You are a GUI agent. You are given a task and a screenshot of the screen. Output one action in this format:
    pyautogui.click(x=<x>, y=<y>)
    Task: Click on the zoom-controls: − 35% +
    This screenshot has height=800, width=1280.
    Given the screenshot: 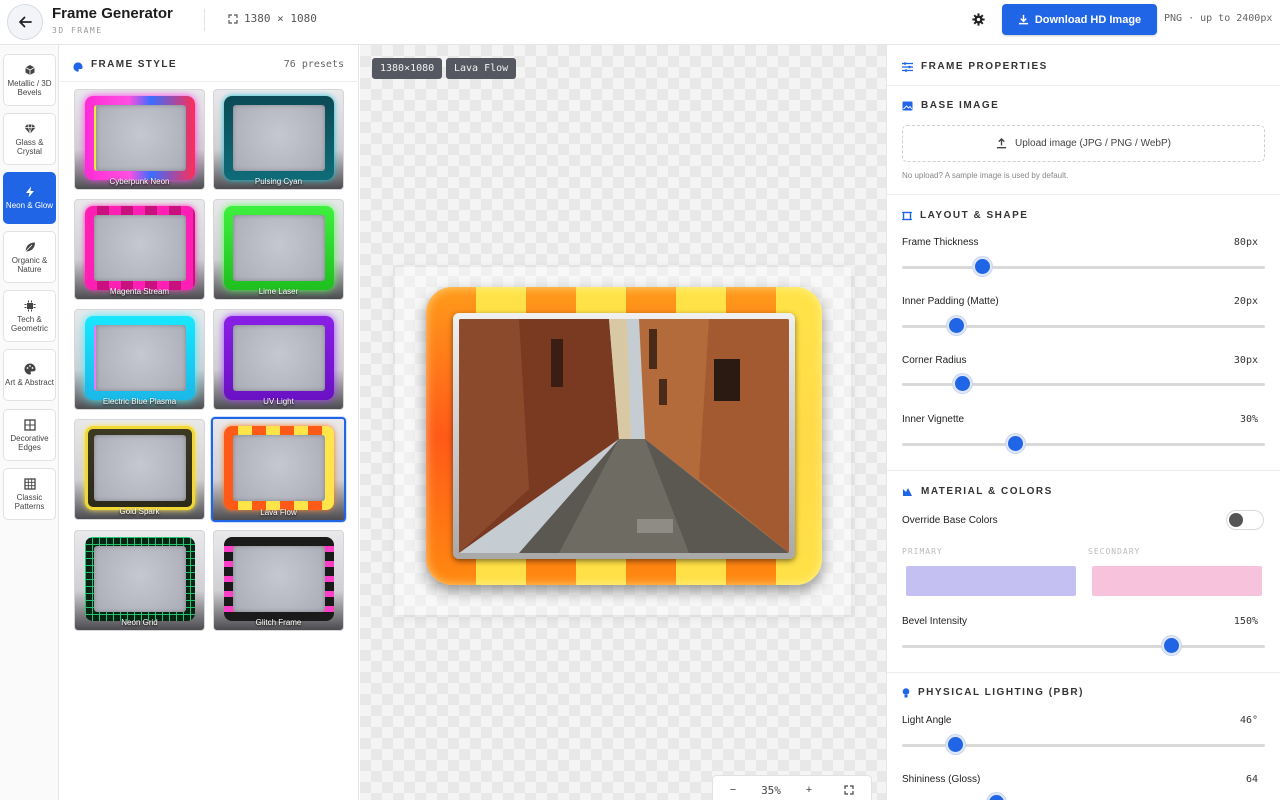 What is the action you would take?
    pyautogui.click(x=792, y=787)
    